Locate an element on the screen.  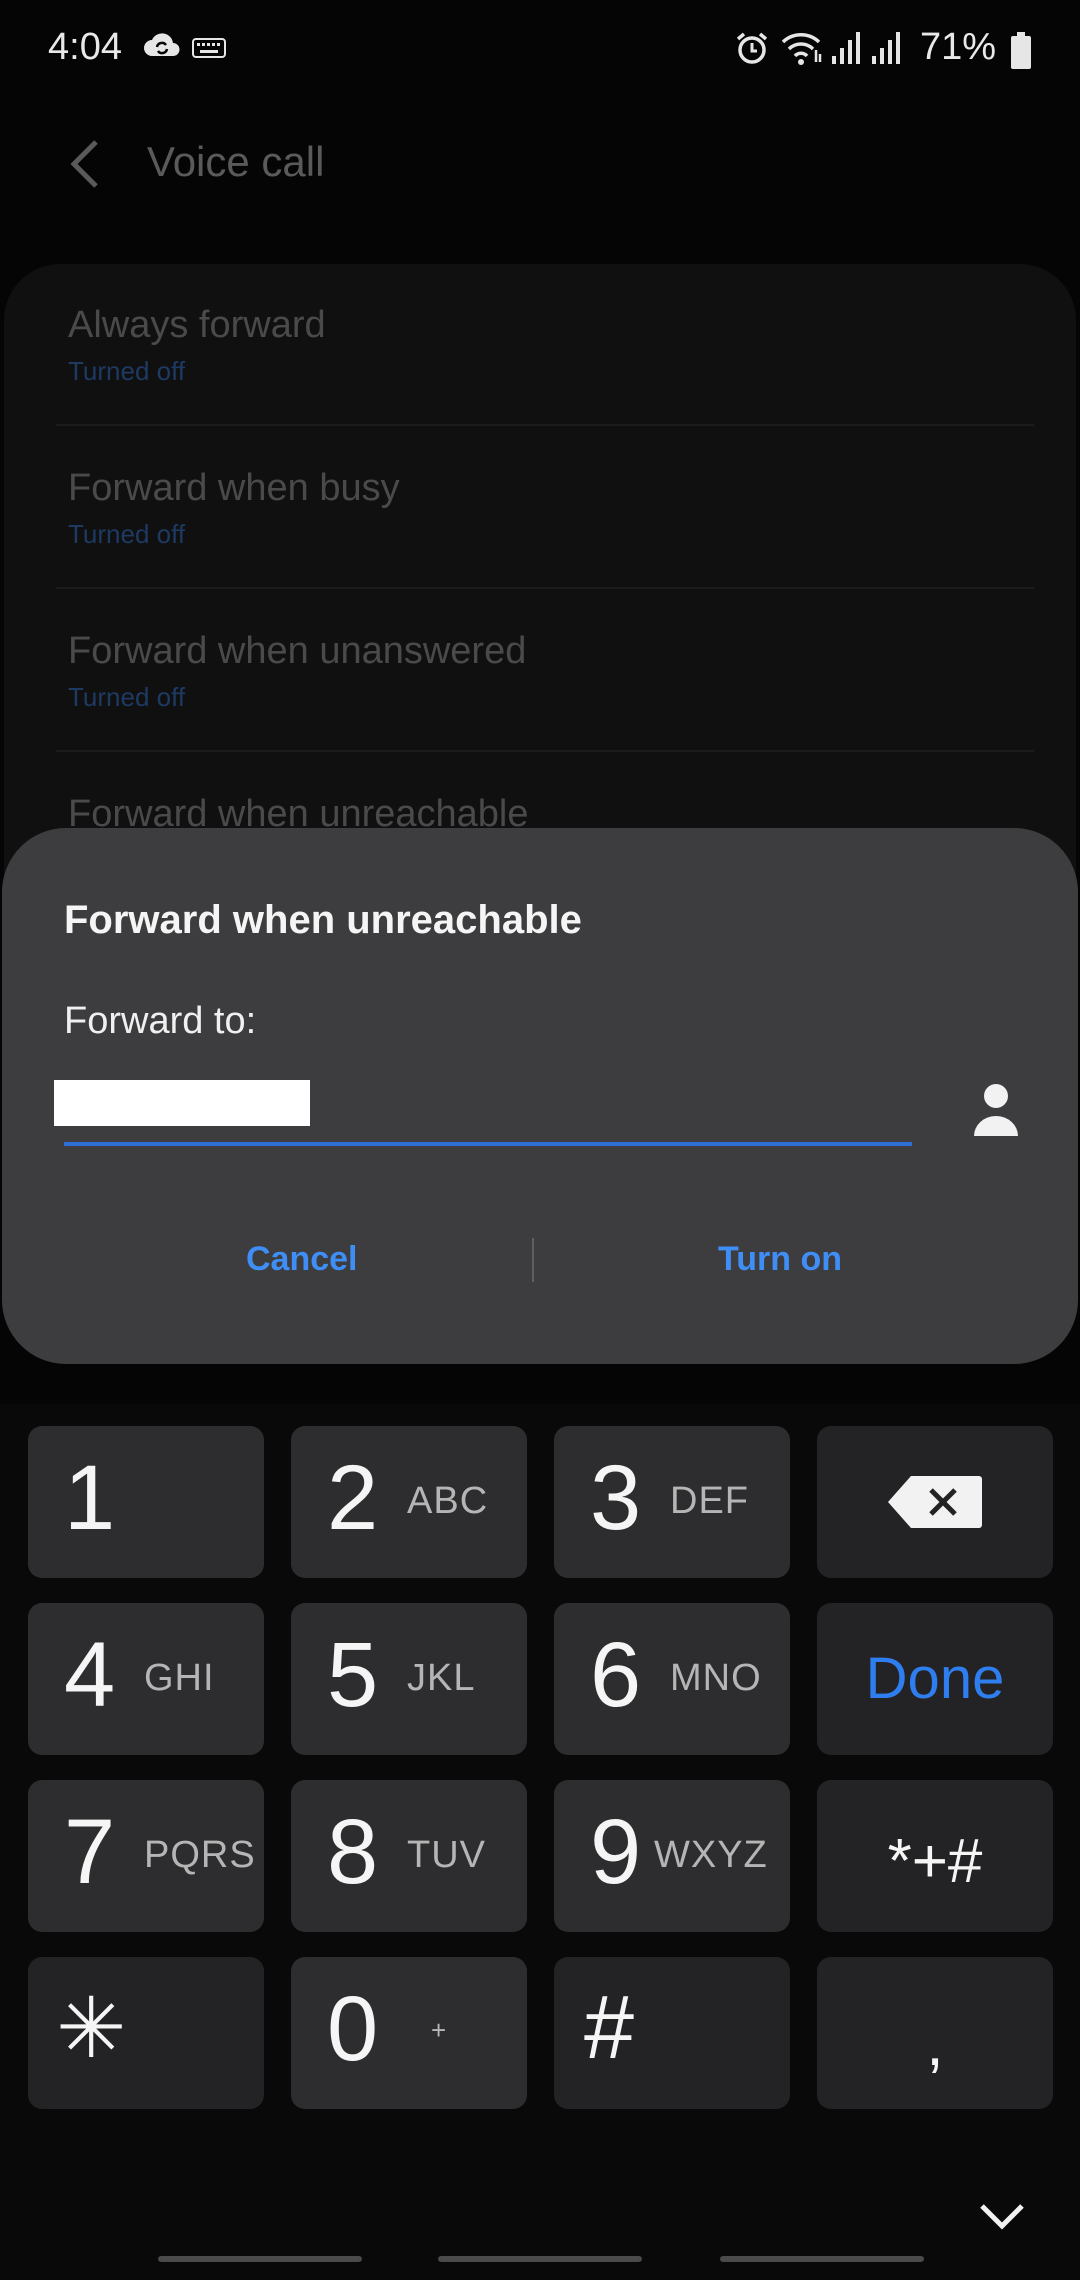
key-hash: # is located at coordinates (672, 2033).